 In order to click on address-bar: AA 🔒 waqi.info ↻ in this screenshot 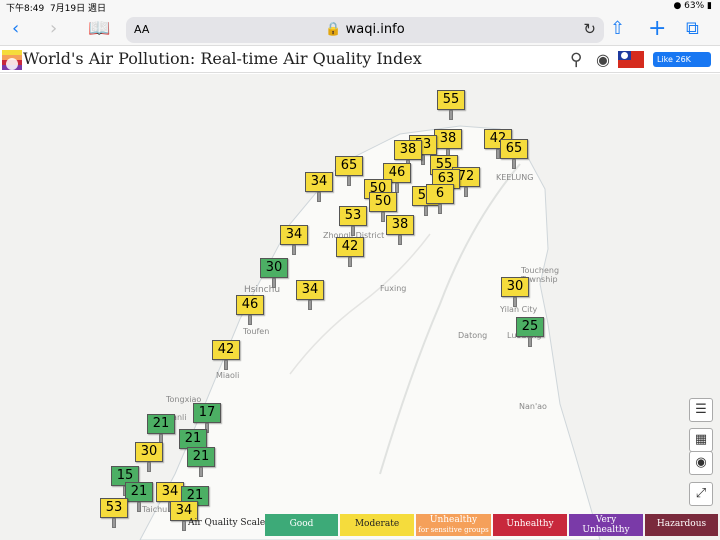, I will do `click(365, 30)`.